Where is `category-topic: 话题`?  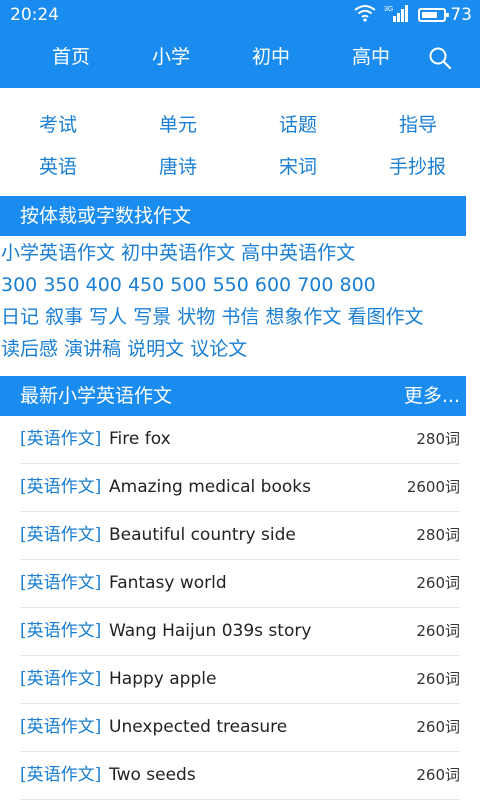
category-topic: 话题 is located at coordinates (298, 125).